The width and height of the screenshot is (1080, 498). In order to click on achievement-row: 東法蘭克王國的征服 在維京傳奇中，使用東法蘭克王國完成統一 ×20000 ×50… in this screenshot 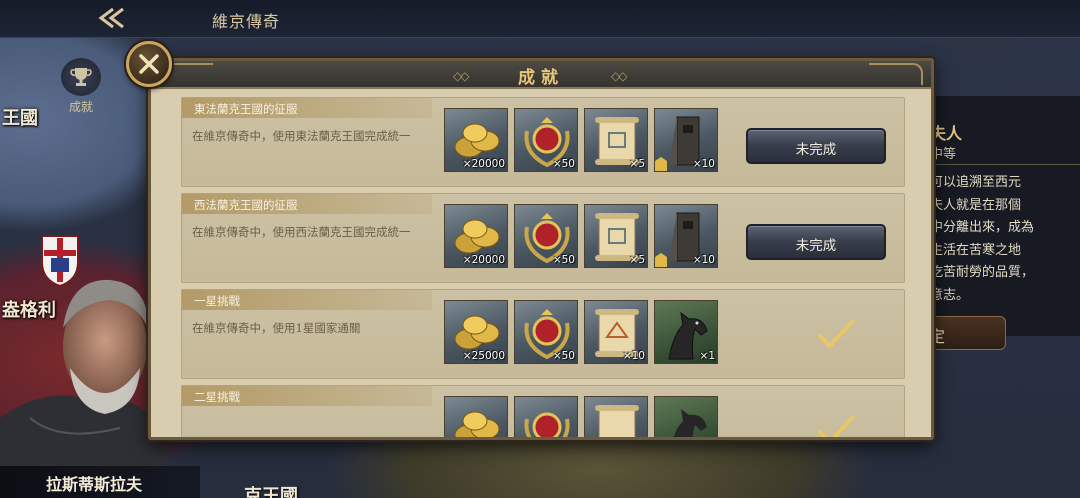, I will do `click(543, 142)`.